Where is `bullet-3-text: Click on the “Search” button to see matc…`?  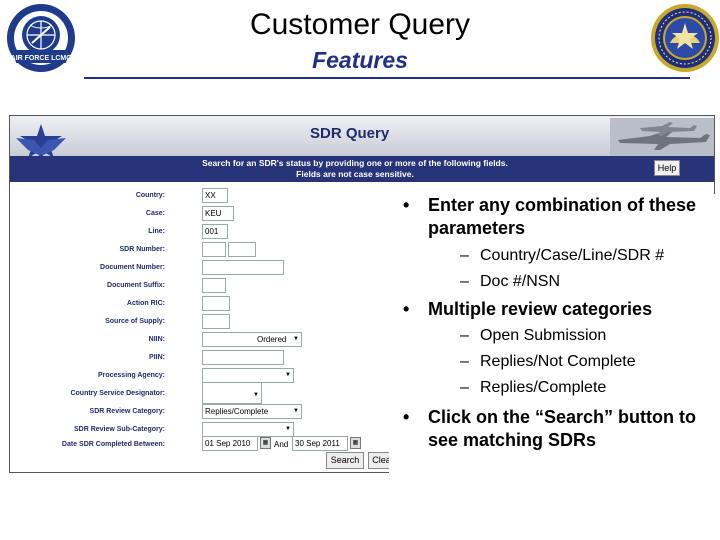 bullet-3-text: Click on the “Search” button to see matc… is located at coordinates (562, 428).